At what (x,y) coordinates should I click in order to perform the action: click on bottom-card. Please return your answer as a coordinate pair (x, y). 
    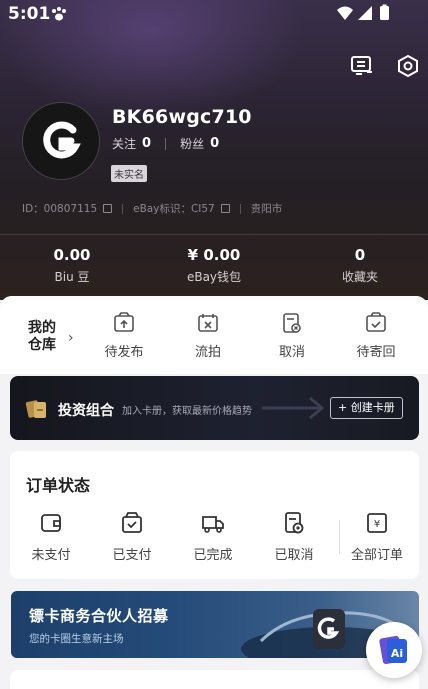
    Looking at the image, I should click on (214, 679).